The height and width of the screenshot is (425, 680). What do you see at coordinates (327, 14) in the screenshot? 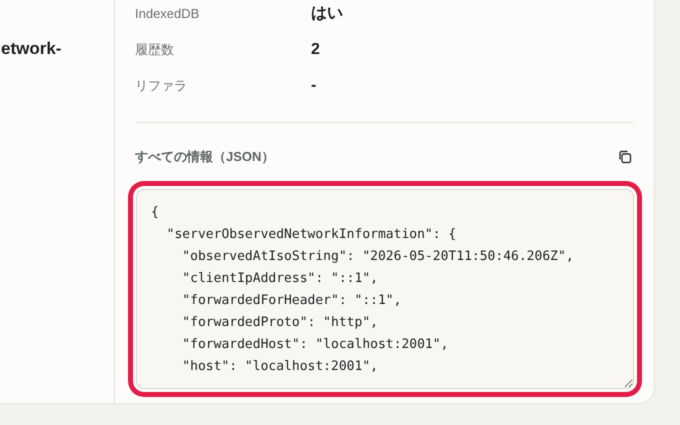
I see `detail-value: はい` at bounding box center [327, 14].